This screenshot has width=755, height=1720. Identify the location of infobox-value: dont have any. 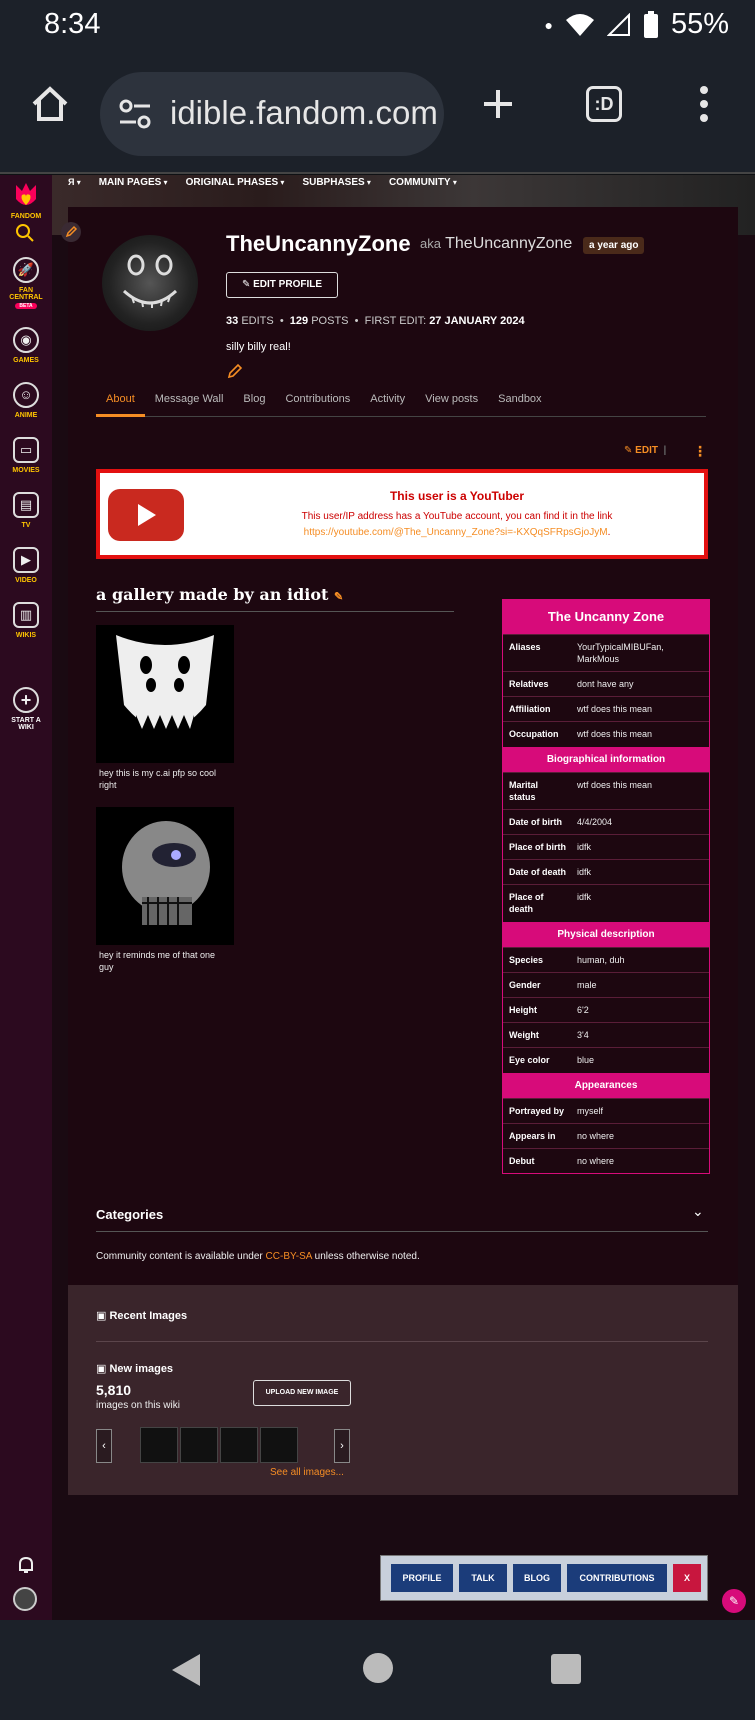
(605, 684).